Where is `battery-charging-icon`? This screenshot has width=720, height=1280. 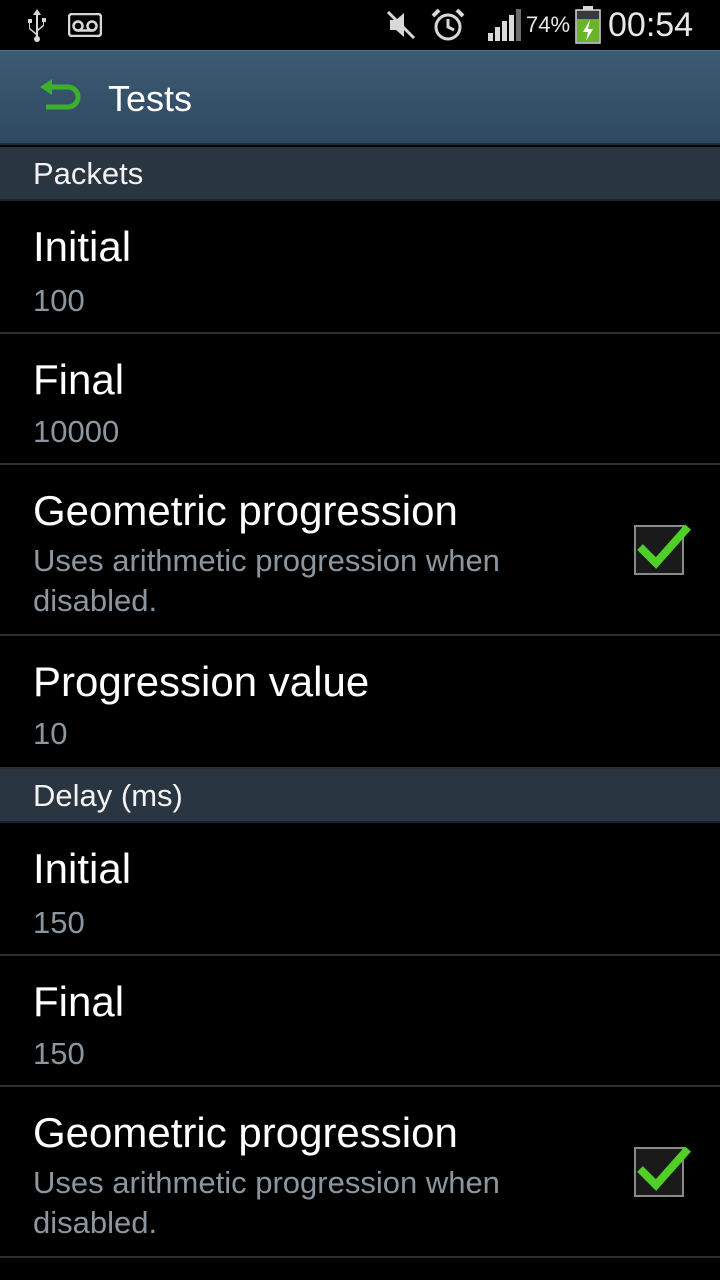 battery-charging-icon is located at coordinates (588, 25).